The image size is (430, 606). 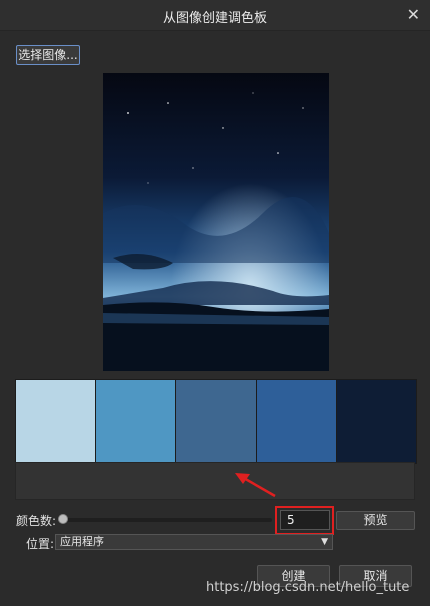 I want to click on position-select: 应用程序 ▼, so click(x=194, y=542).